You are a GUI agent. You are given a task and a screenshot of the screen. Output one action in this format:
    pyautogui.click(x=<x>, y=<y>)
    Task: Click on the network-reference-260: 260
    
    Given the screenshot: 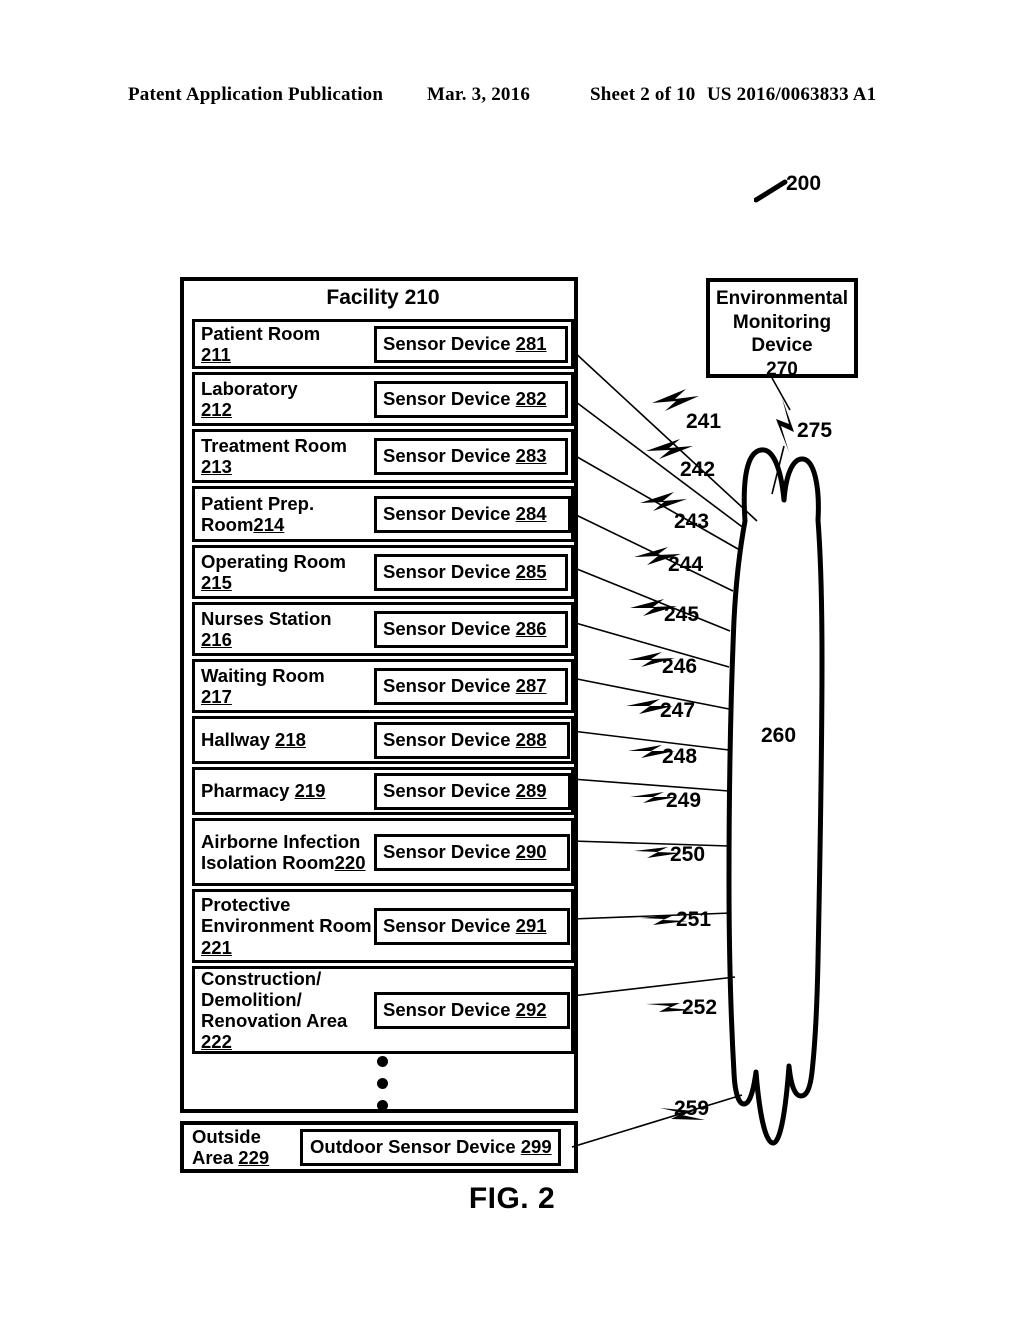 What is the action you would take?
    pyautogui.click(x=779, y=735)
    